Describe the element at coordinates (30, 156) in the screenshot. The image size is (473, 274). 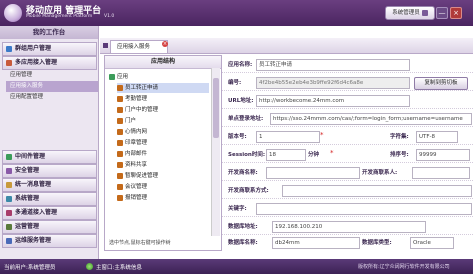
I see `nav-group-label: 中间件管理` at that location.